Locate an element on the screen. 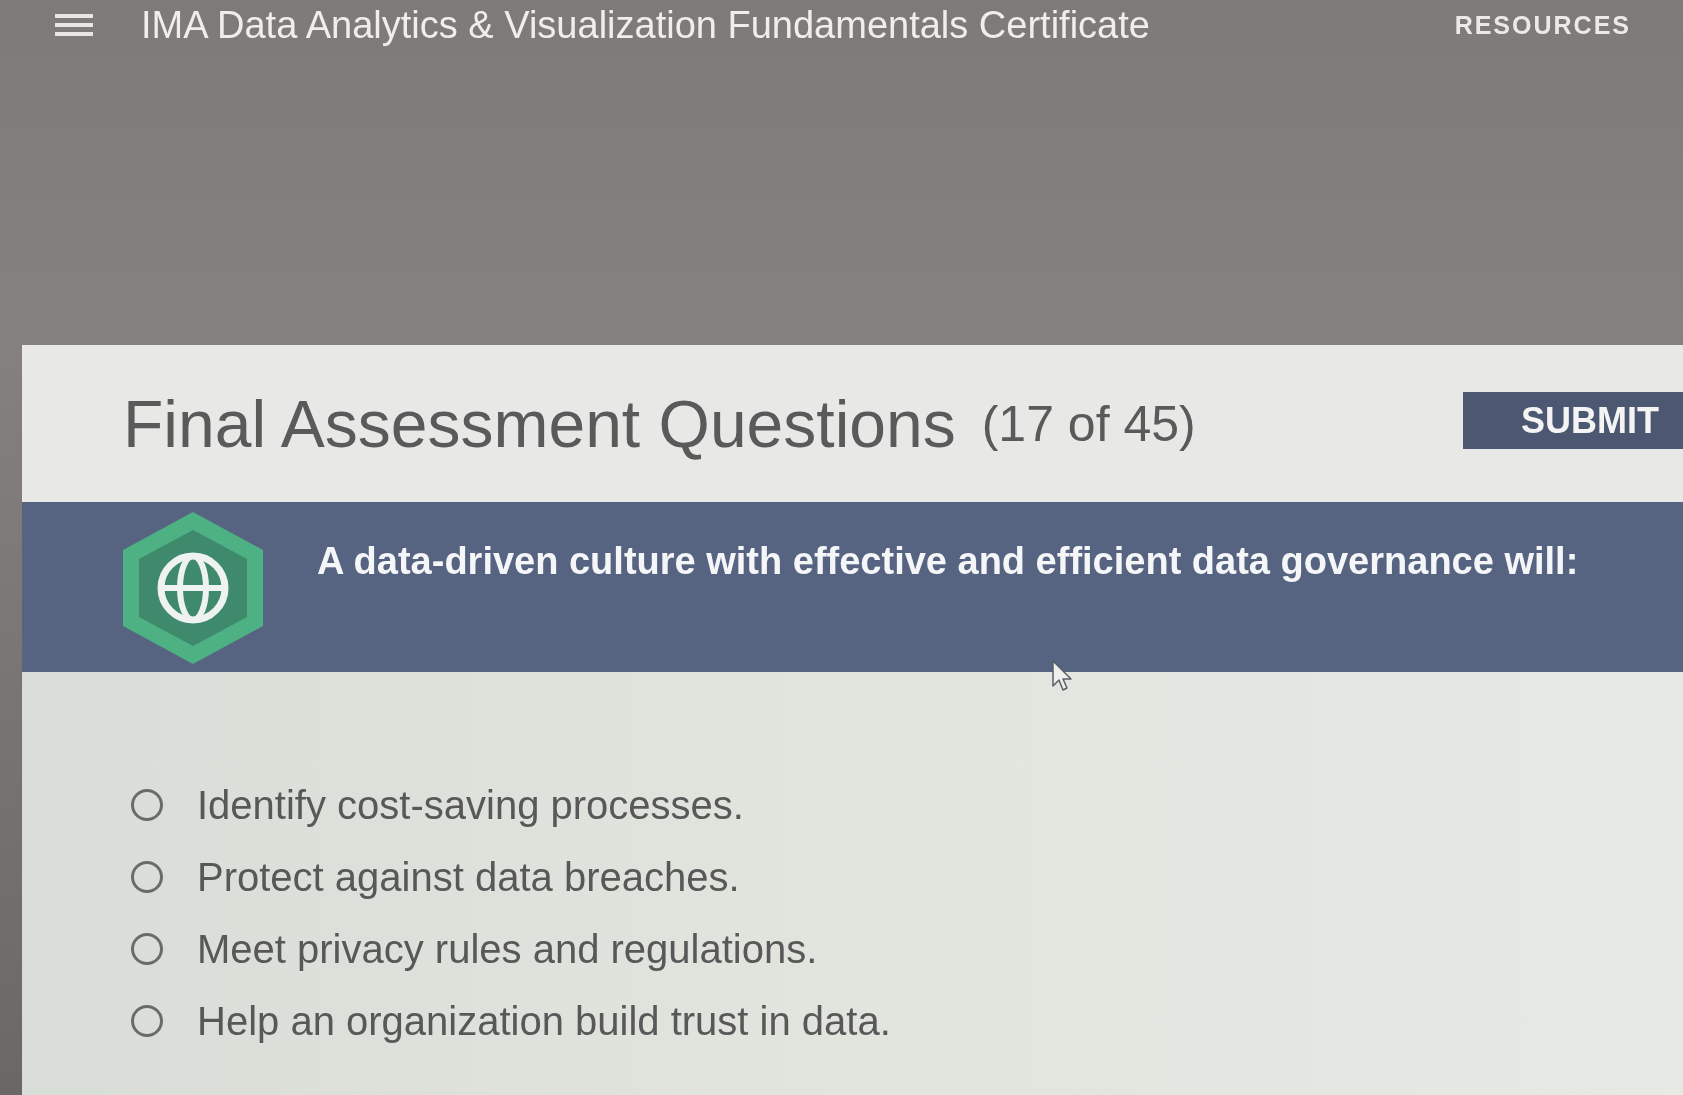 This screenshot has height=1095, width=1683. answer-option: Meet privacy rules and regulations. is located at coordinates (507, 949).